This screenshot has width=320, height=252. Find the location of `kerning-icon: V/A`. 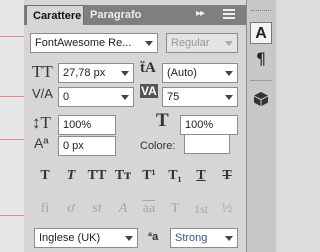

kerning-icon: V/A is located at coordinates (42, 93).